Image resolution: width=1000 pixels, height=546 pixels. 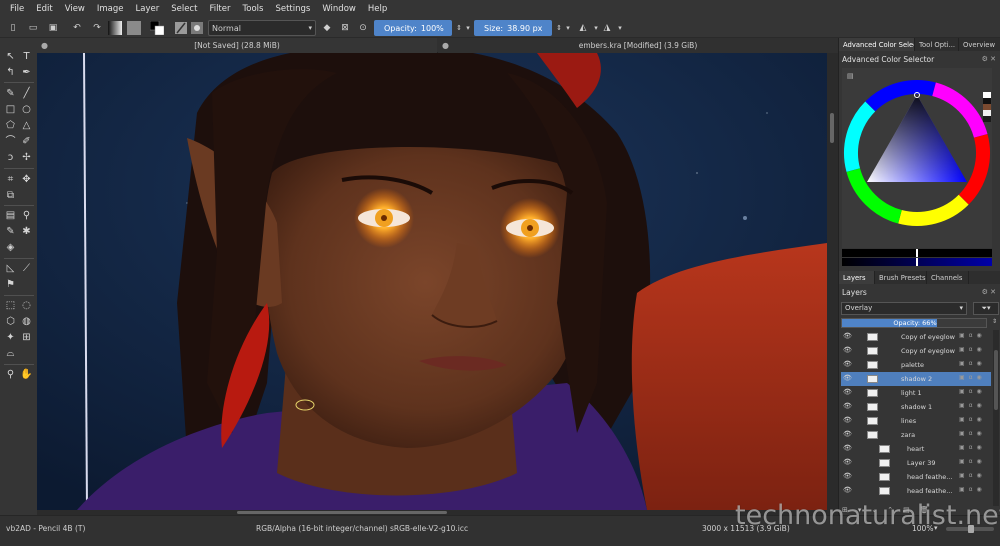 What do you see at coordinates (26, 337) in the screenshot?
I see `similar-selection-icon: ⊞` at bounding box center [26, 337].